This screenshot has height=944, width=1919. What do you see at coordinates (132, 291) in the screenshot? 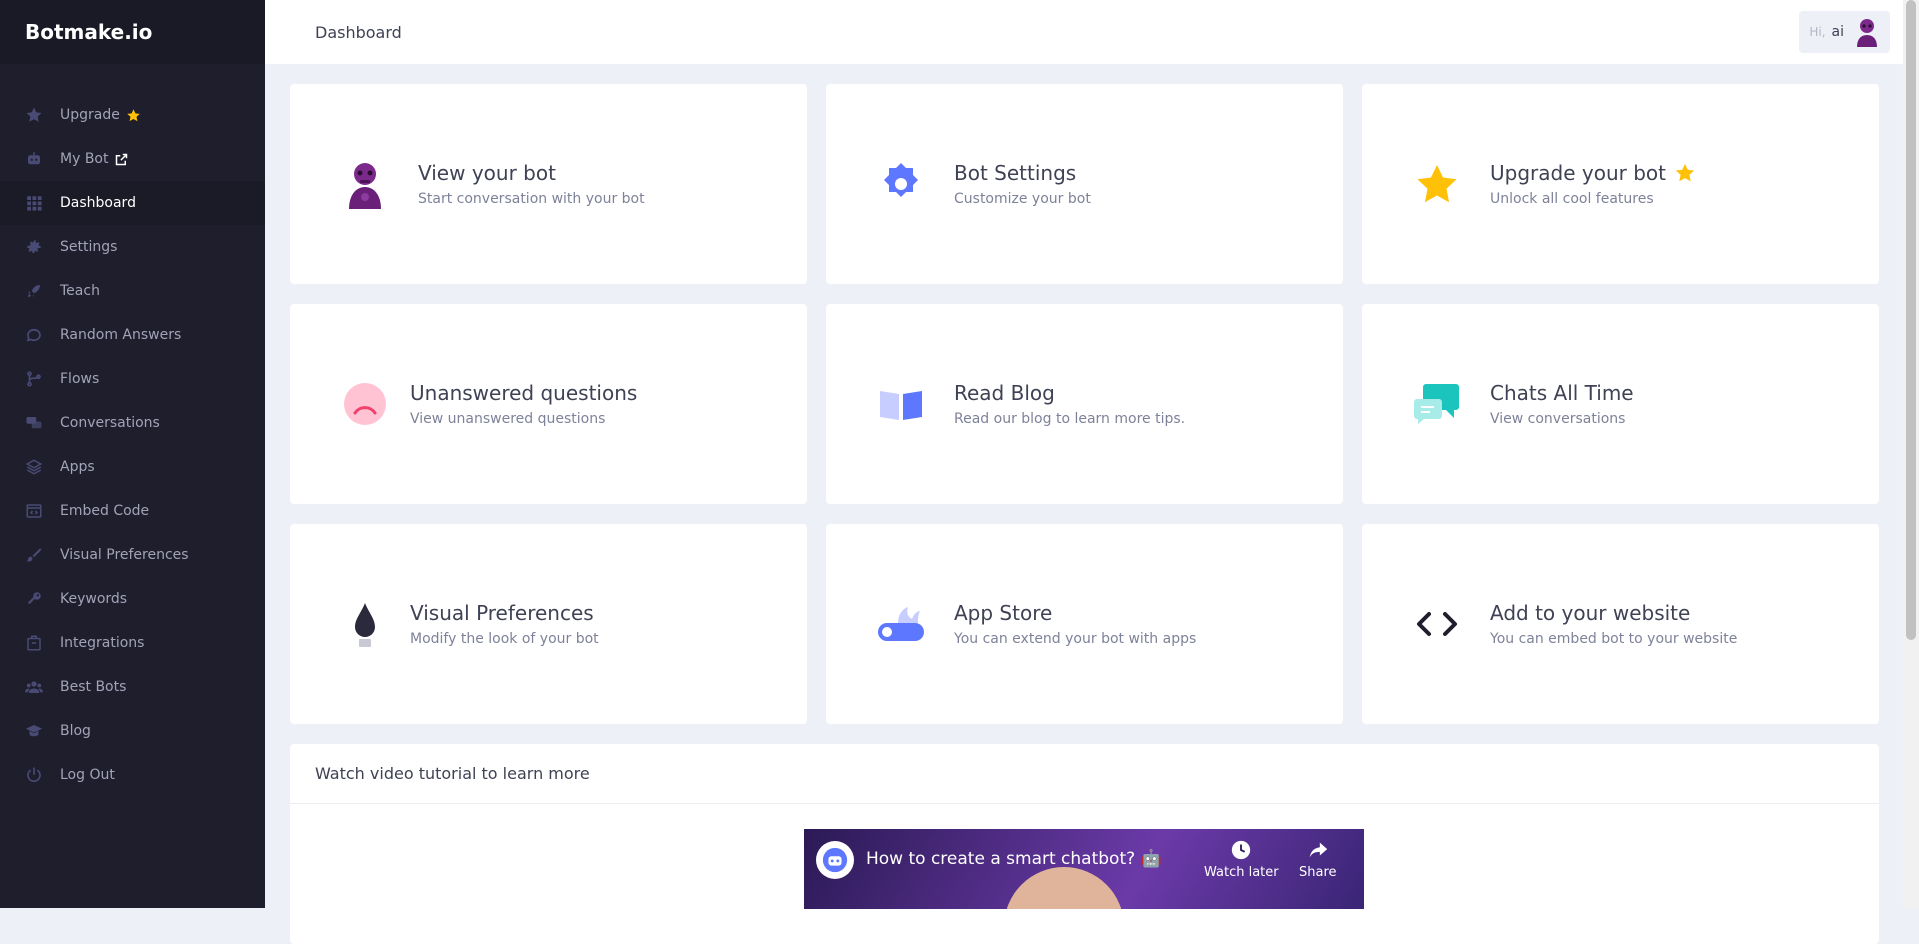
I see `sidebar-item-teach: Teach` at bounding box center [132, 291].